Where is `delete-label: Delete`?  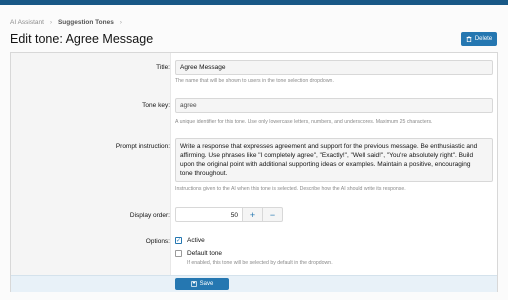
delete-label: Delete is located at coordinates (483, 39).